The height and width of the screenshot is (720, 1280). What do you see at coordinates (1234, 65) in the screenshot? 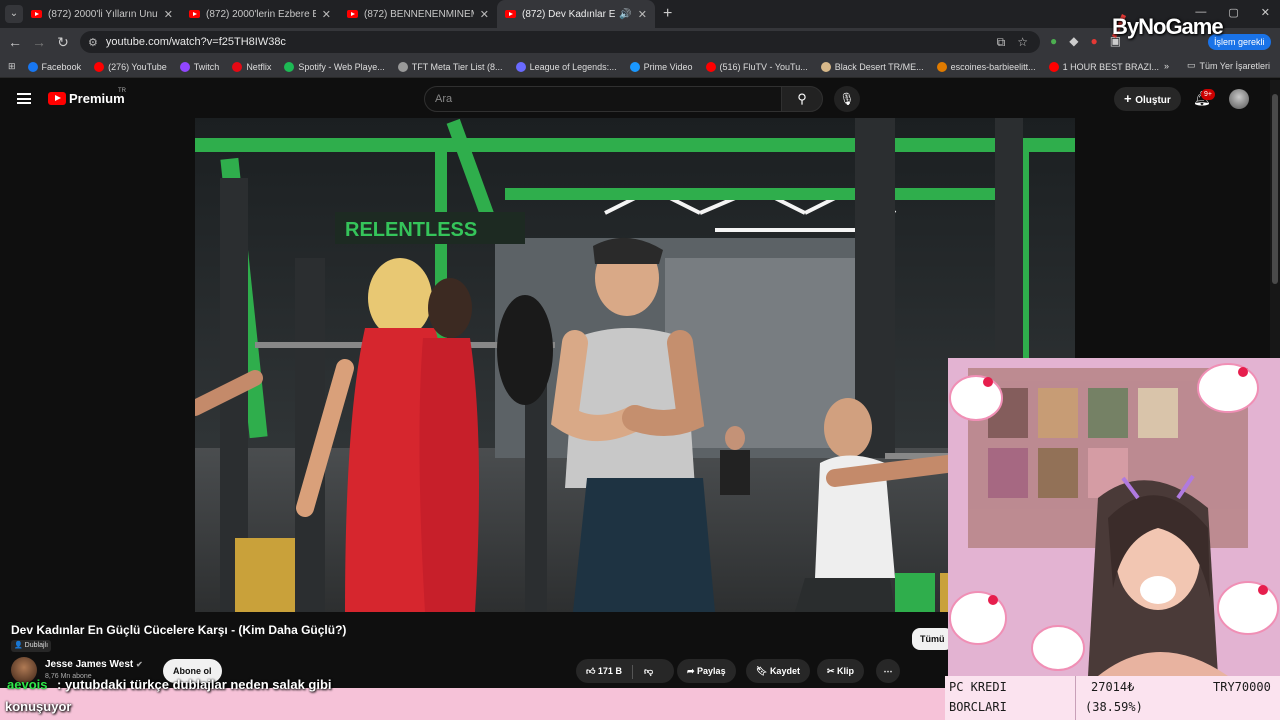
I see `all-bookmarks-label: Tüm Yer İşaretleri` at bounding box center [1234, 65].